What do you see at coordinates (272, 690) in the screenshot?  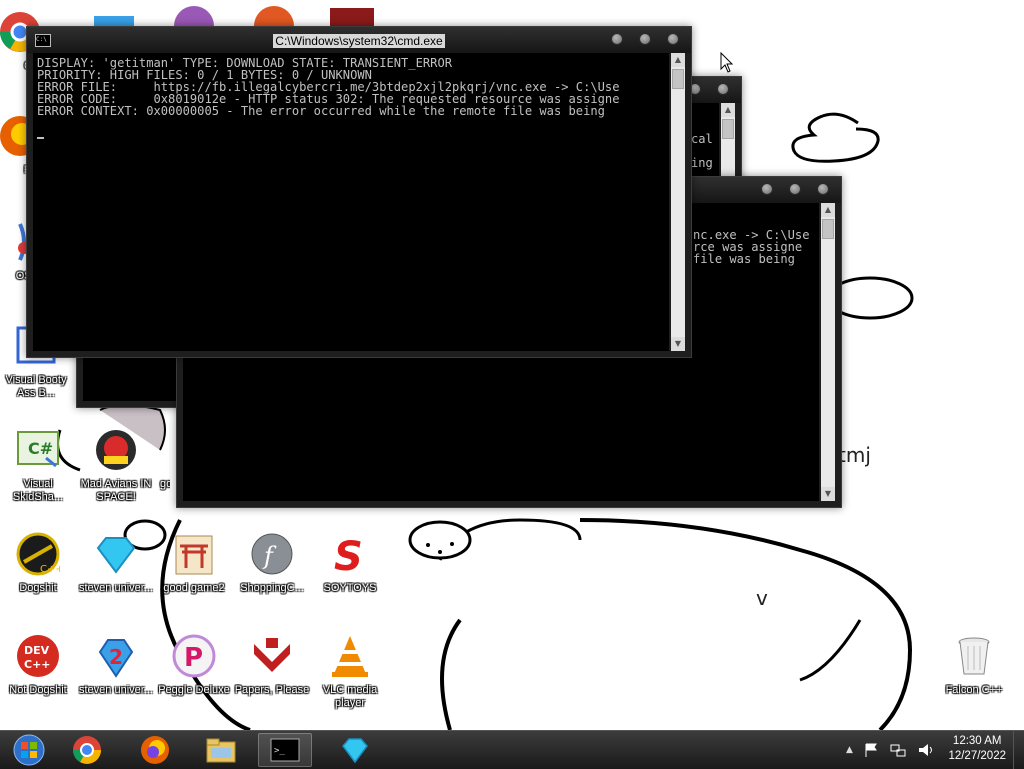 I see `desktop-icon-label: Papers, Please` at bounding box center [272, 690].